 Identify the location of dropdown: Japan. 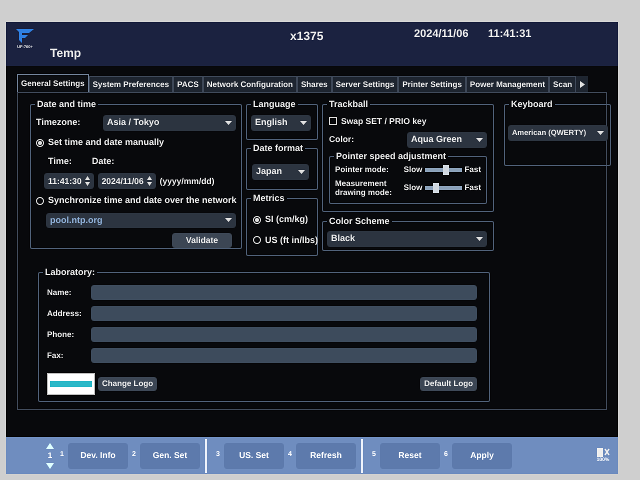
(280, 172).